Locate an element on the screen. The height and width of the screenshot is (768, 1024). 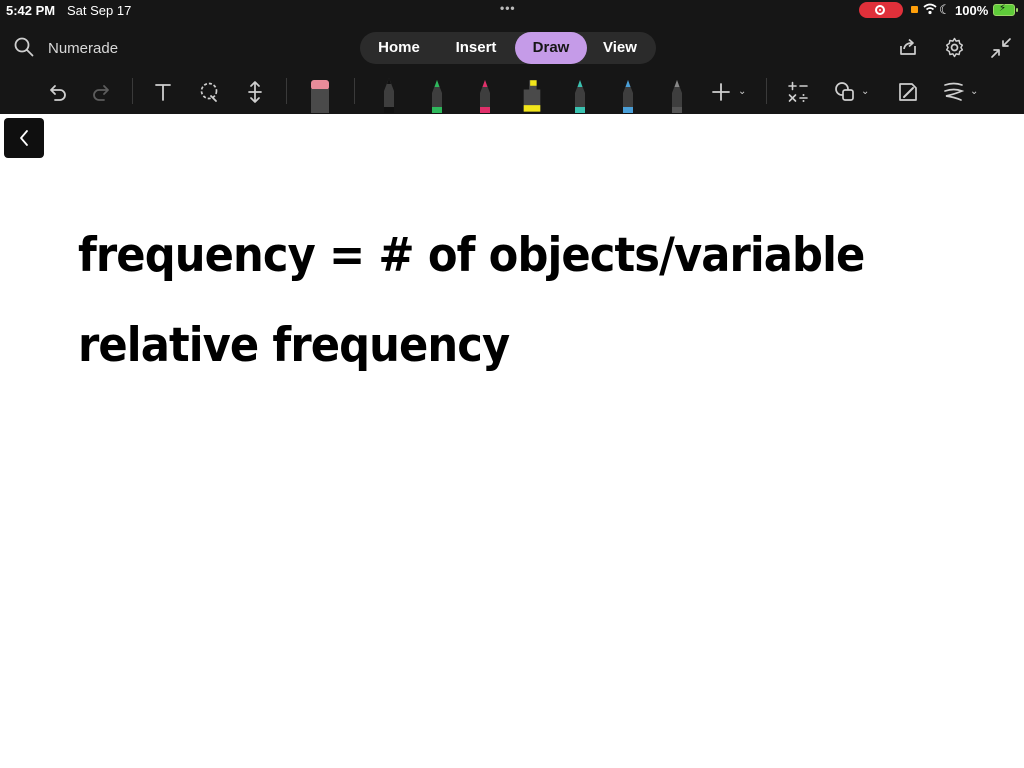
gray-pen-icon is located at coordinates (677, 95).